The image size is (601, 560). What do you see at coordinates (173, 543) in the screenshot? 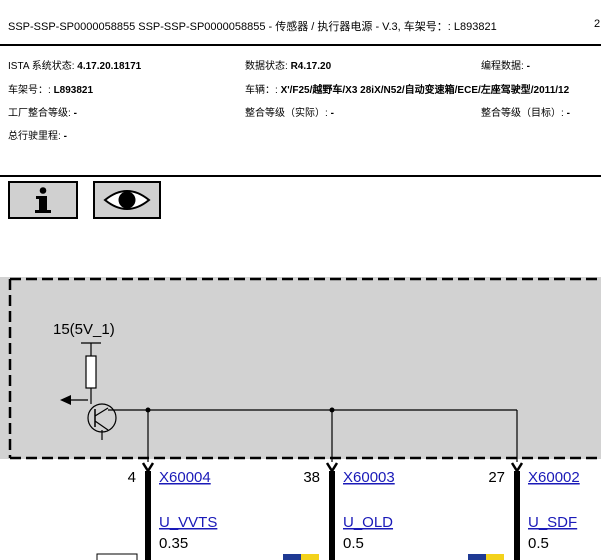
I see `wire-size: 0.35` at bounding box center [173, 543].